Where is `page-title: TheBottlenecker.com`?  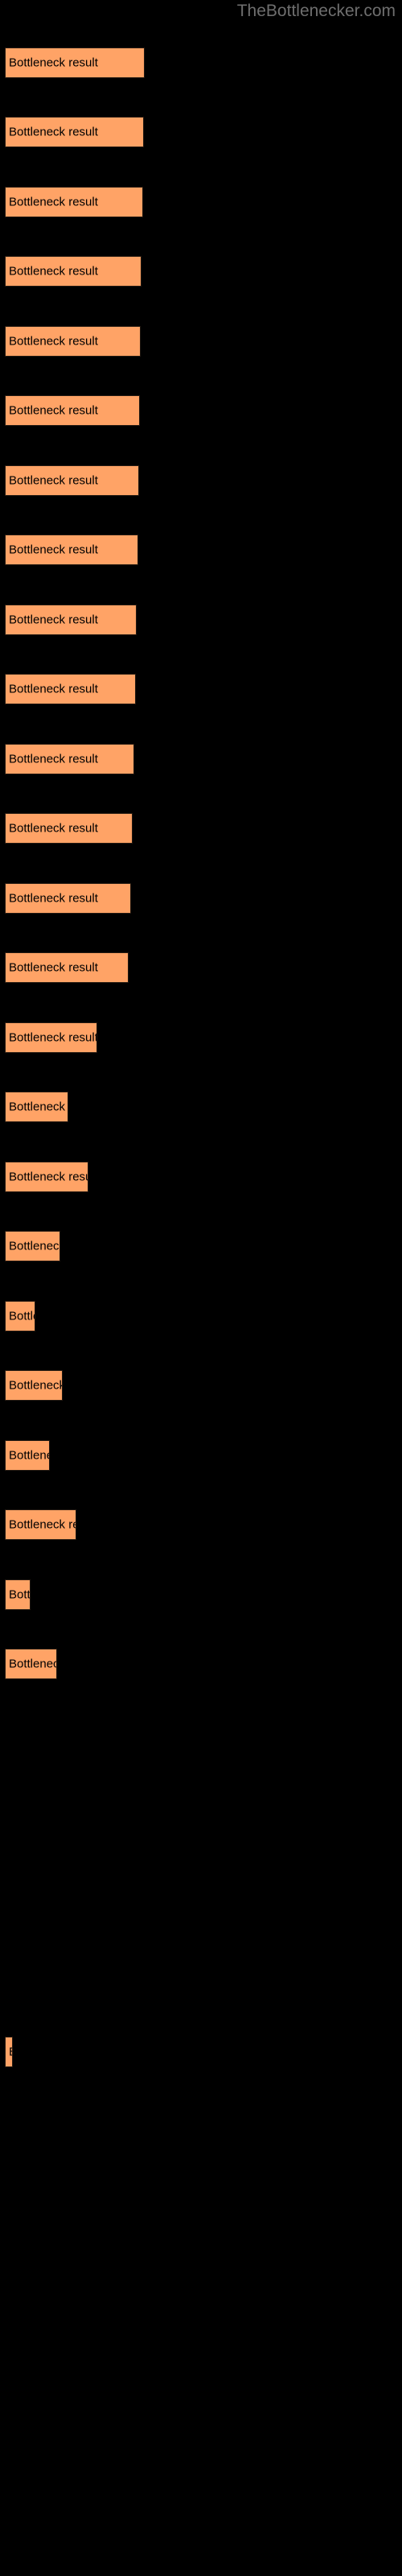
page-title: TheBottlenecker.com is located at coordinates (316, 11).